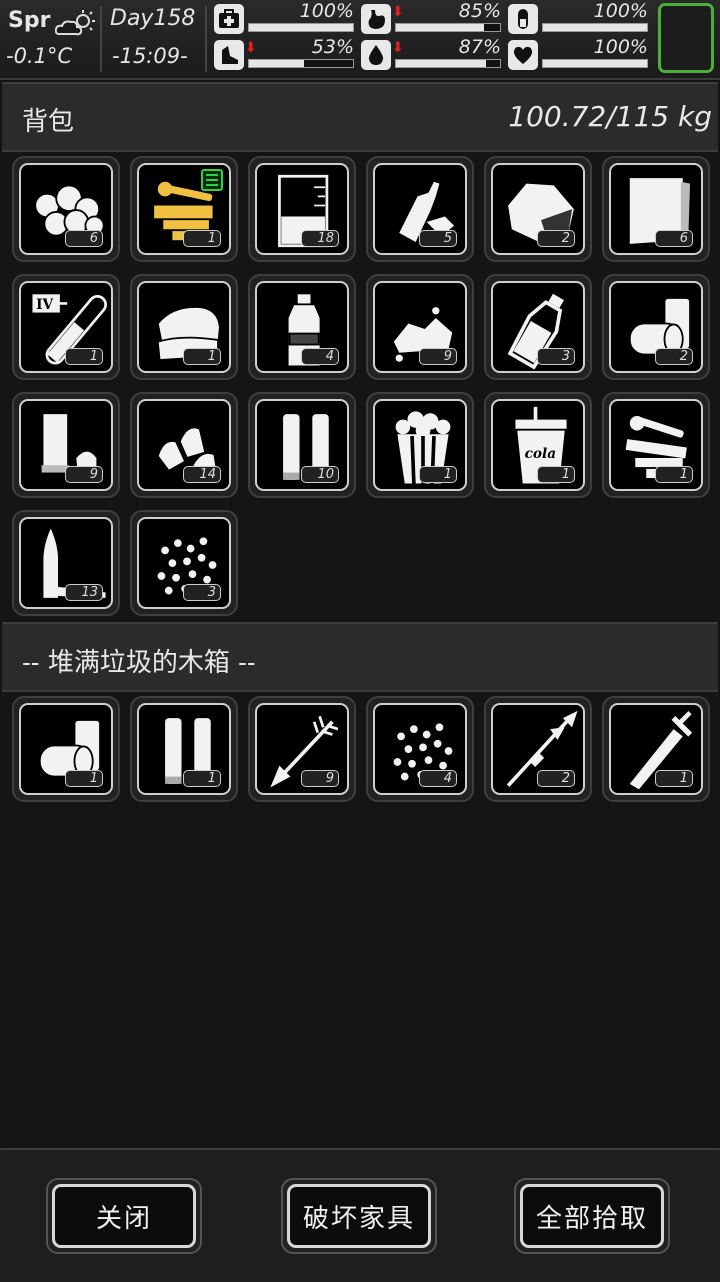 The width and height of the screenshot is (720, 1282). I want to click on slot-frame: 6, so click(66, 209).